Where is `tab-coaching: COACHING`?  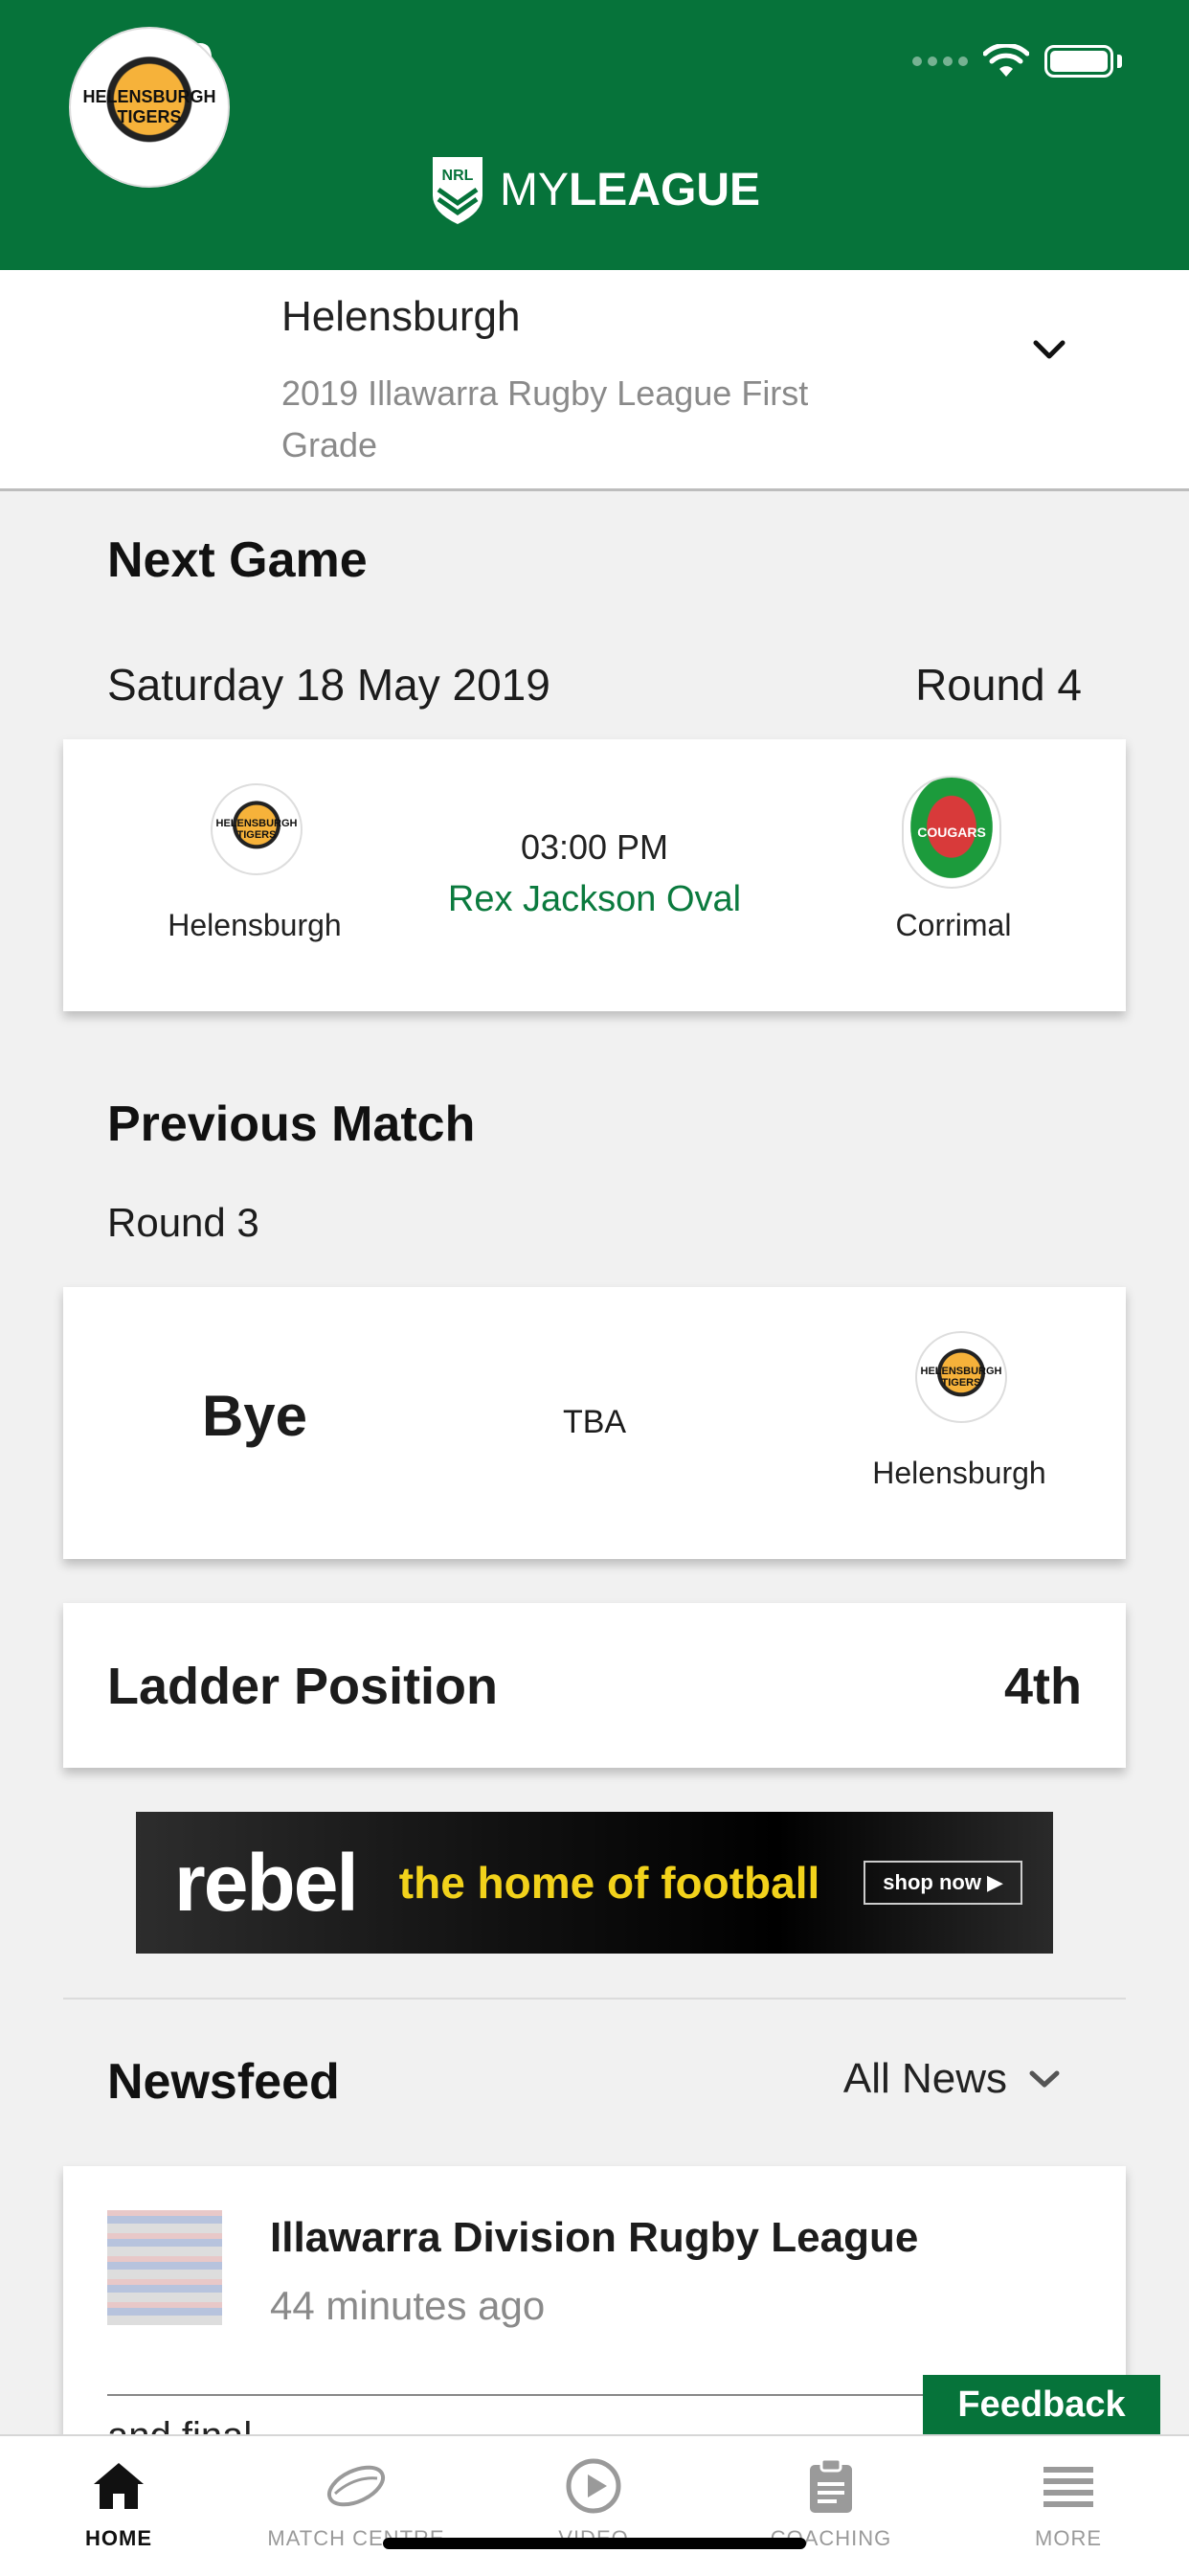 tab-coaching: COACHING is located at coordinates (831, 2506).